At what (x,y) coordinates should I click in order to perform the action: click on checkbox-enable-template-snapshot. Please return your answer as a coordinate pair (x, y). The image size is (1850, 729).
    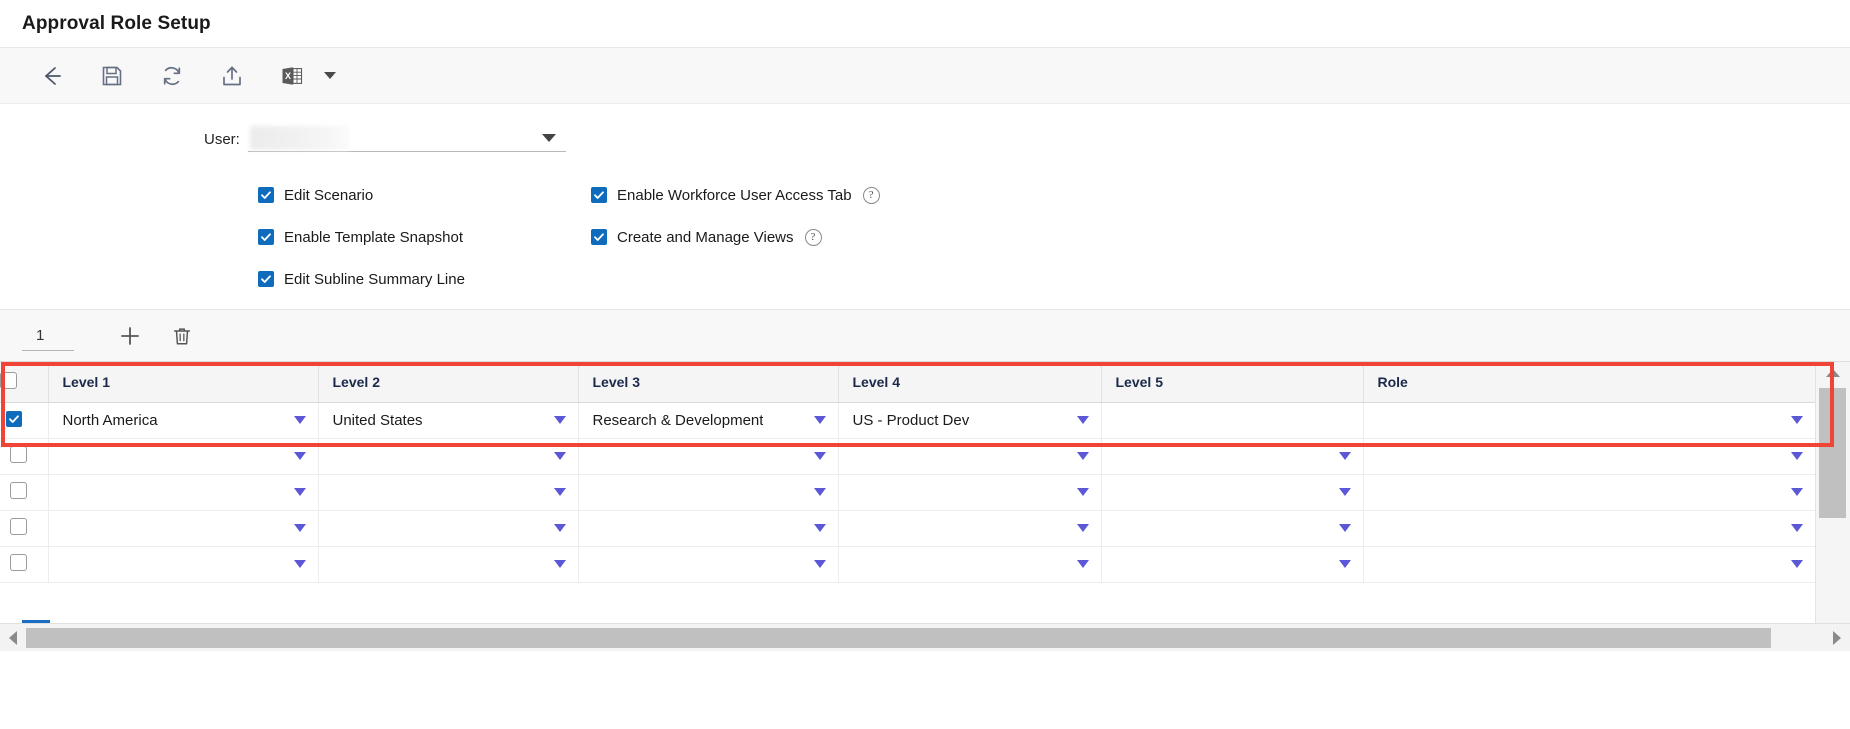
    Looking at the image, I should click on (266, 237).